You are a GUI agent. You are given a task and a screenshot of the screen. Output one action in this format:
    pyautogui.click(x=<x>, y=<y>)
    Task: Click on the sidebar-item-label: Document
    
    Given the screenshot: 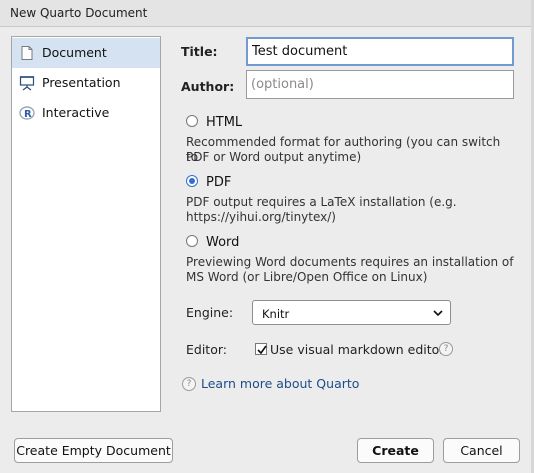 What is the action you would take?
    pyautogui.click(x=74, y=52)
    